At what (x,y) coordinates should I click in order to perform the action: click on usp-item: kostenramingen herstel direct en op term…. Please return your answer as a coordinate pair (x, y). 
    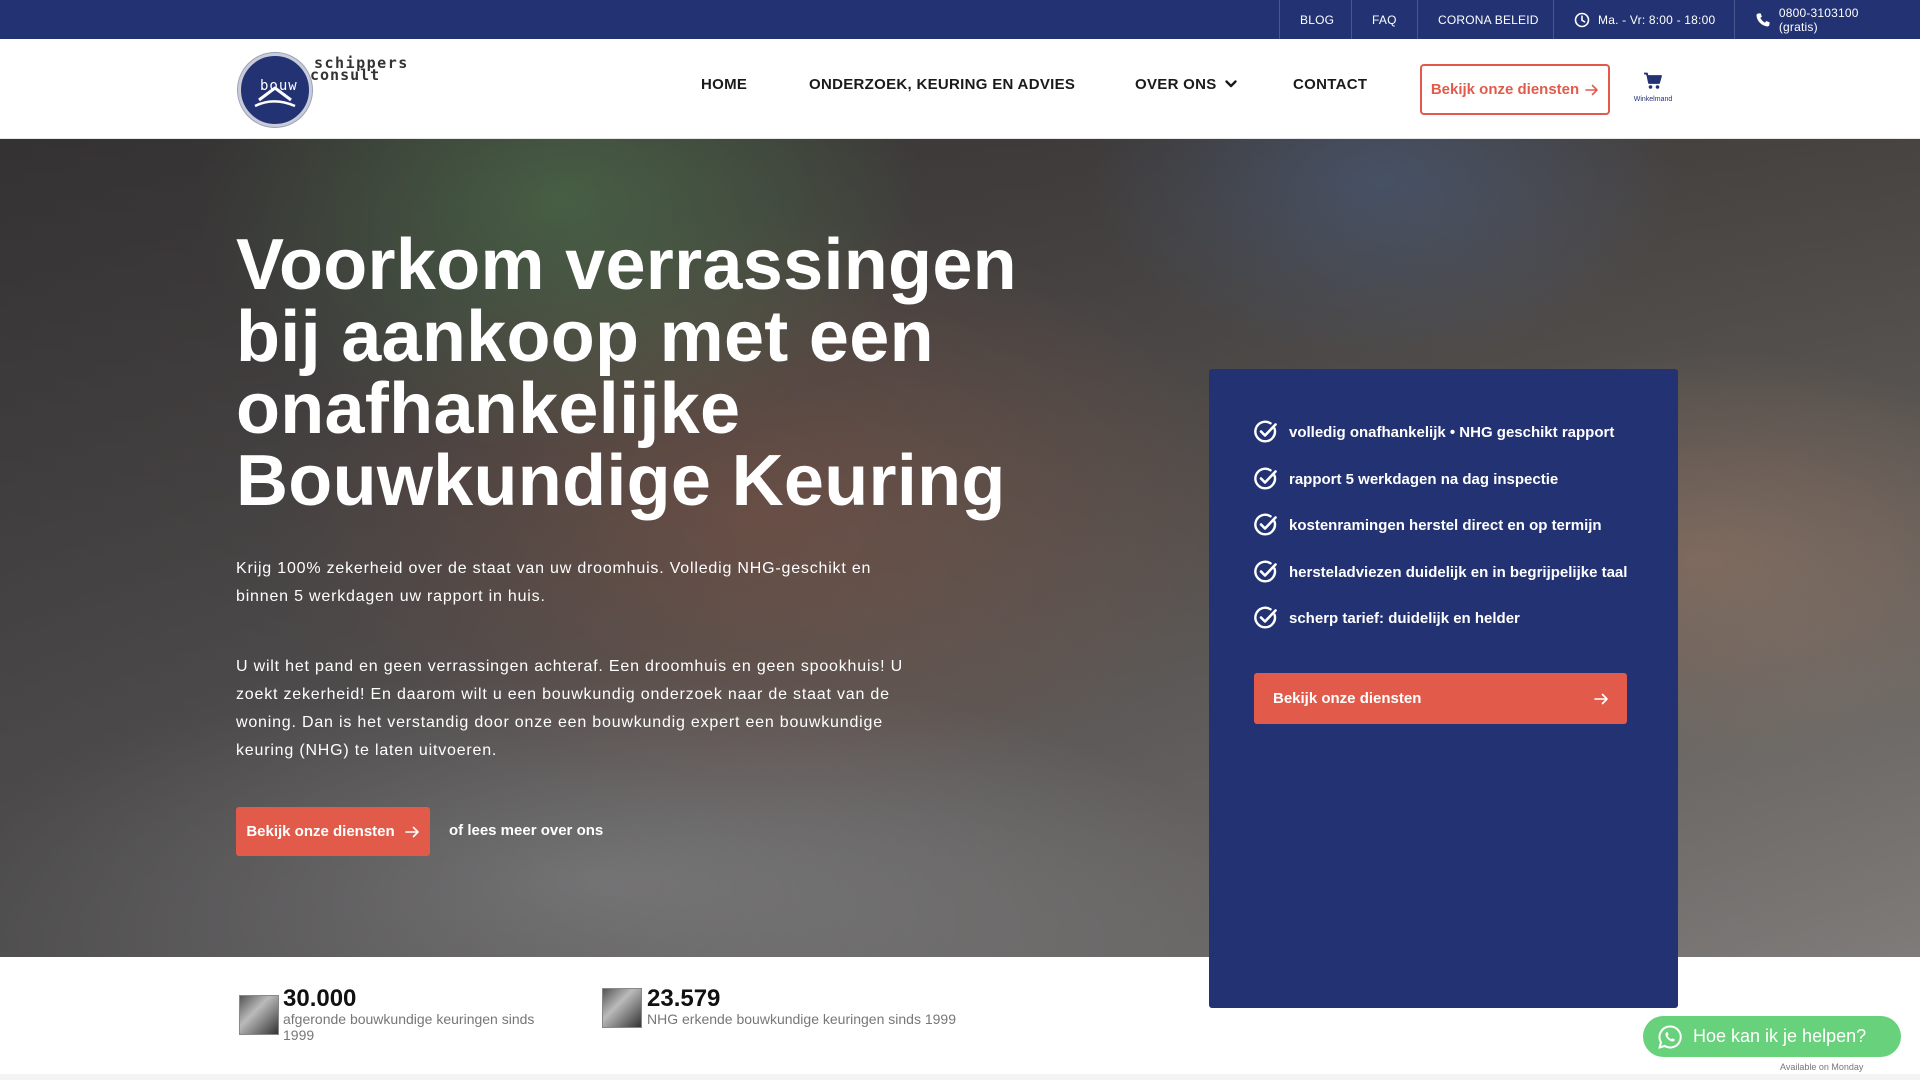
    Looking at the image, I should click on (1427, 525).